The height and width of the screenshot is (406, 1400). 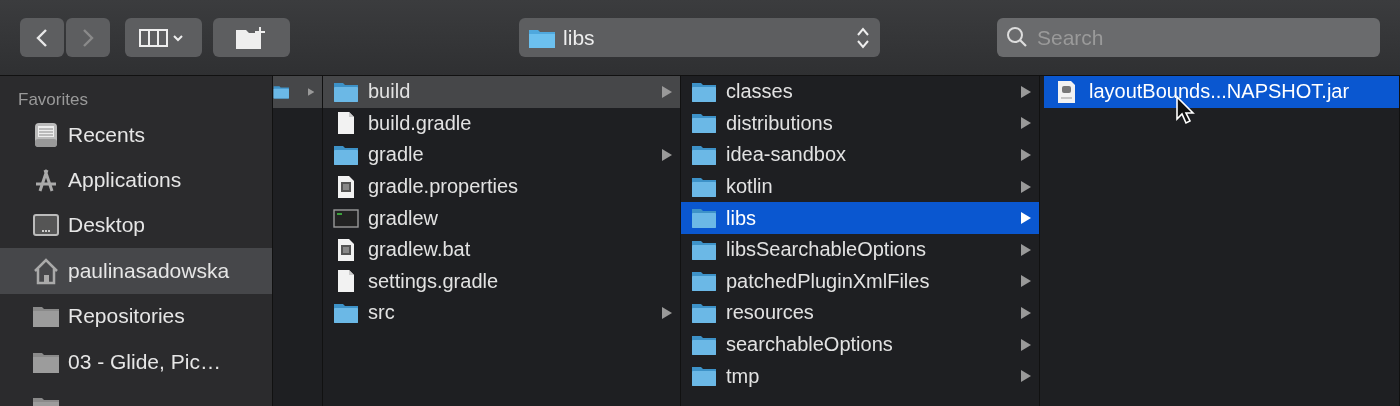 I want to click on file-row: resources, so click(x=860, y=313).